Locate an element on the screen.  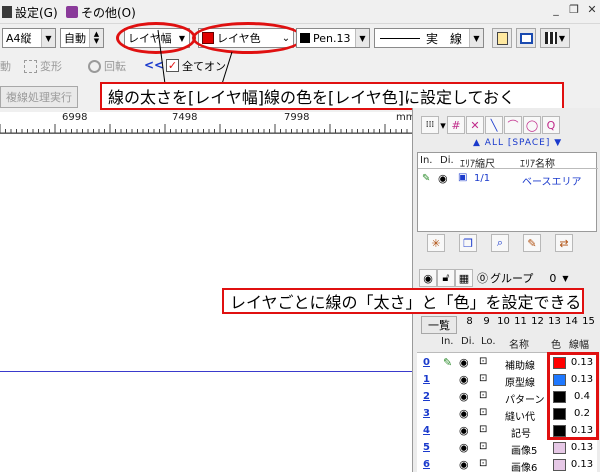
column-number: 15 is located at coordinates (588, 323).